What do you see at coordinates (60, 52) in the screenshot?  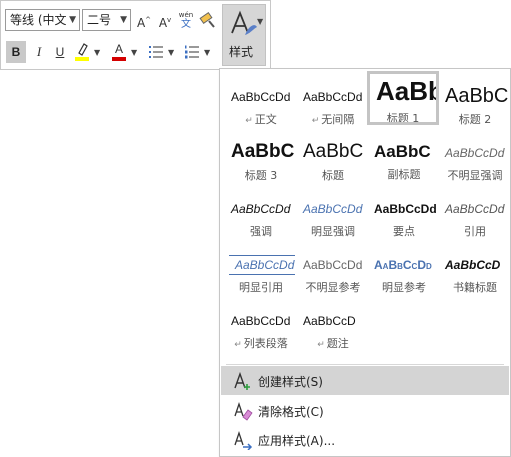 I see `underline-button: U` at bounding box center [60, 52].